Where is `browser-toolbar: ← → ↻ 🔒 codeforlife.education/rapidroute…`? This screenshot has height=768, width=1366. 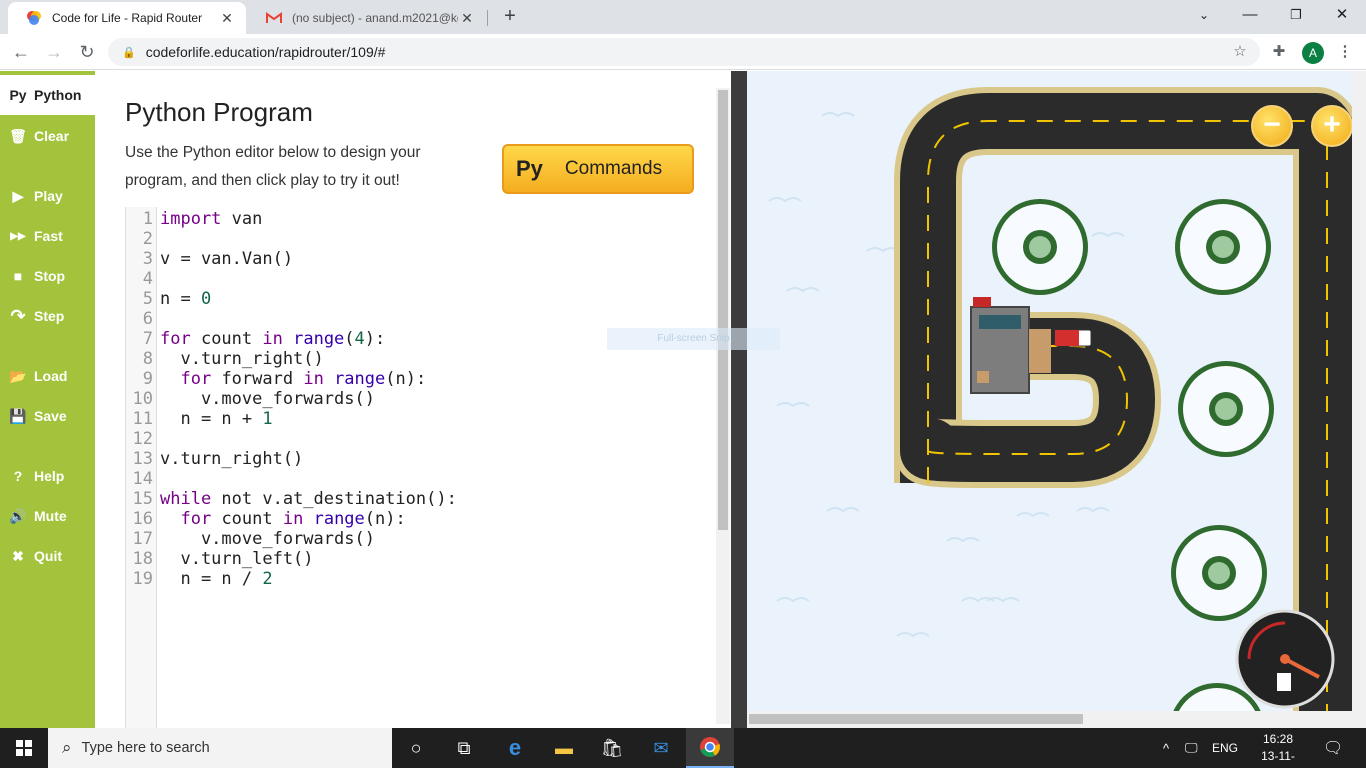
browser-toolbar: ← → ↻ 🔒 codeforlife.education/rapidroute… is located at coordinates (683, 52).